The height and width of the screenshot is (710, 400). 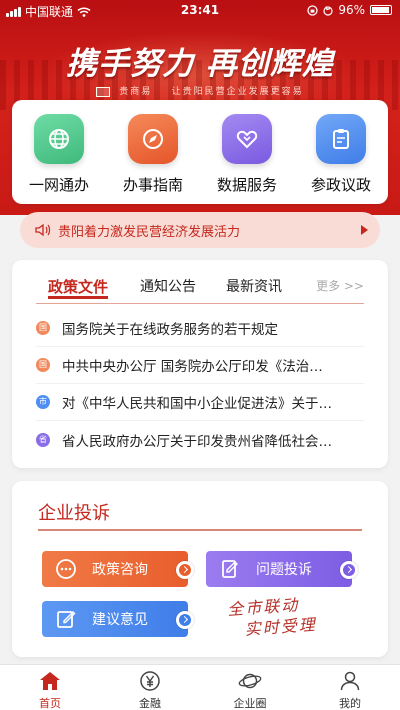 What do you see at coordinates (200, 152) in the screenshot?
I see `service-grid: 一网通办 办事指南 数据服务 参政议政` at bounding box center [200, 152].